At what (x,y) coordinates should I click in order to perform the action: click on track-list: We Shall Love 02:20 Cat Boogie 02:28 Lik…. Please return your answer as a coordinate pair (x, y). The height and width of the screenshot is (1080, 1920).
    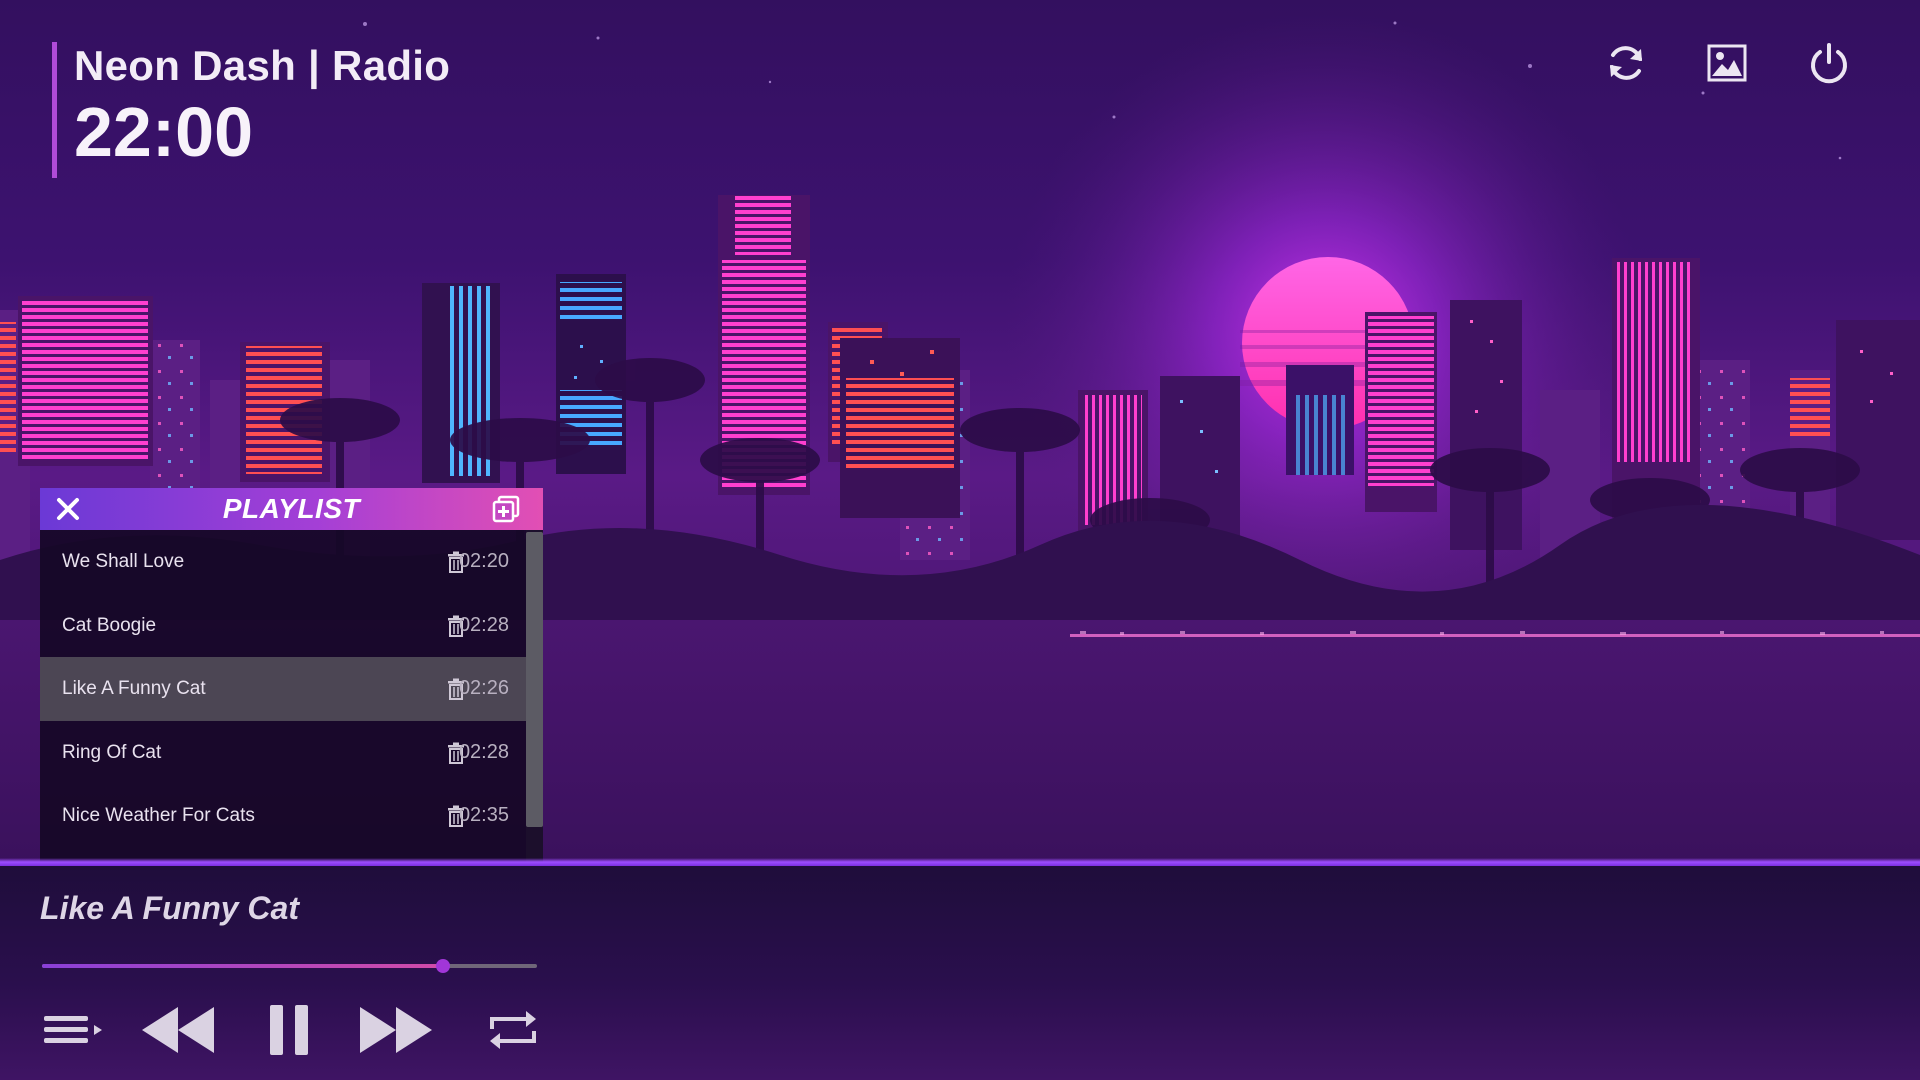
    Looking at the image, I should click on (283, 689).